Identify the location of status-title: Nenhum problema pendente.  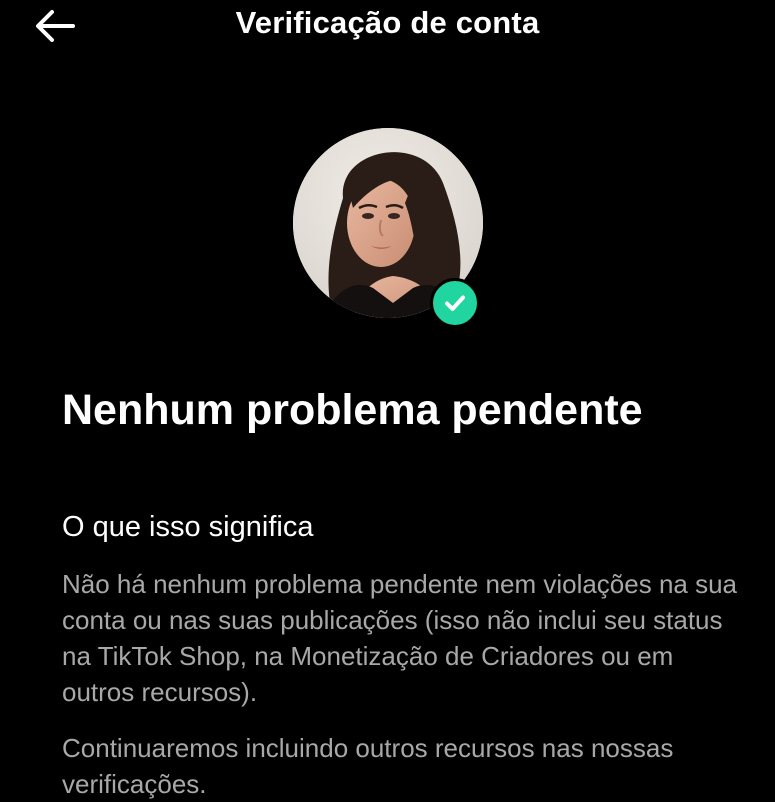
(352, 410).